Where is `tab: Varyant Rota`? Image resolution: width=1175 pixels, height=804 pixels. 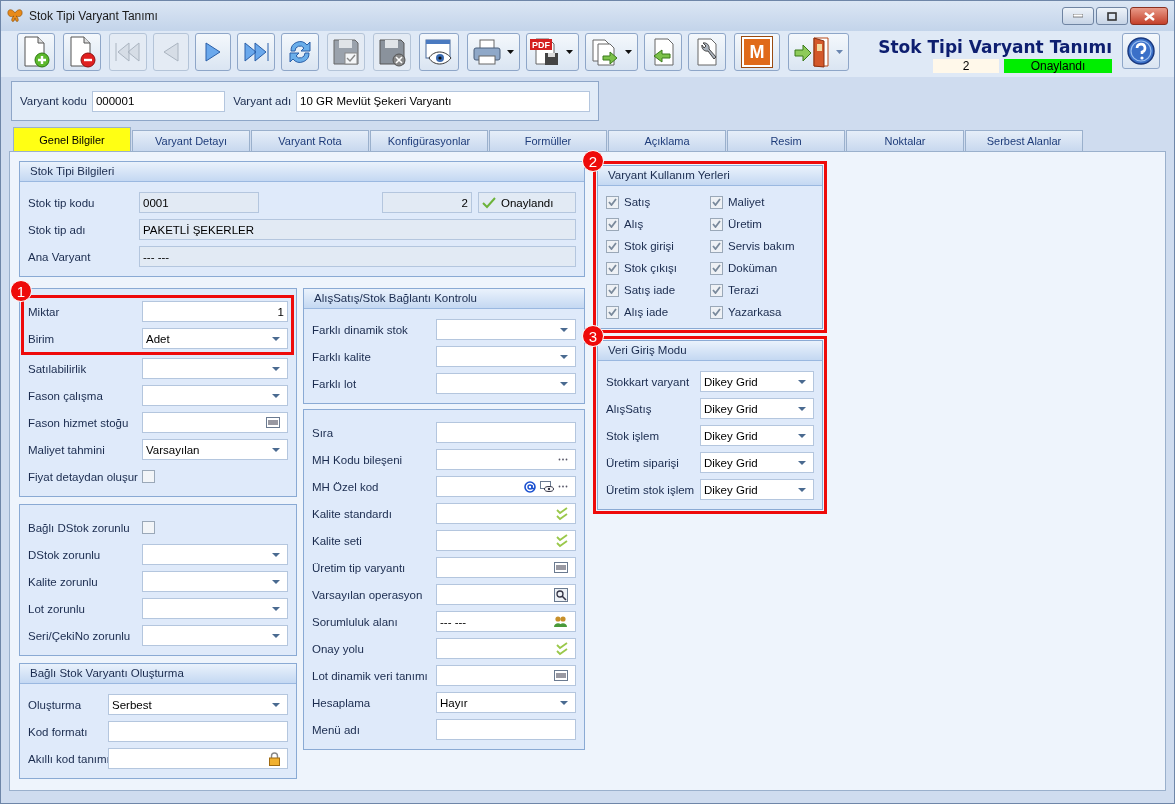
tab: Varyant Rota is located at coordinates (310, 140).